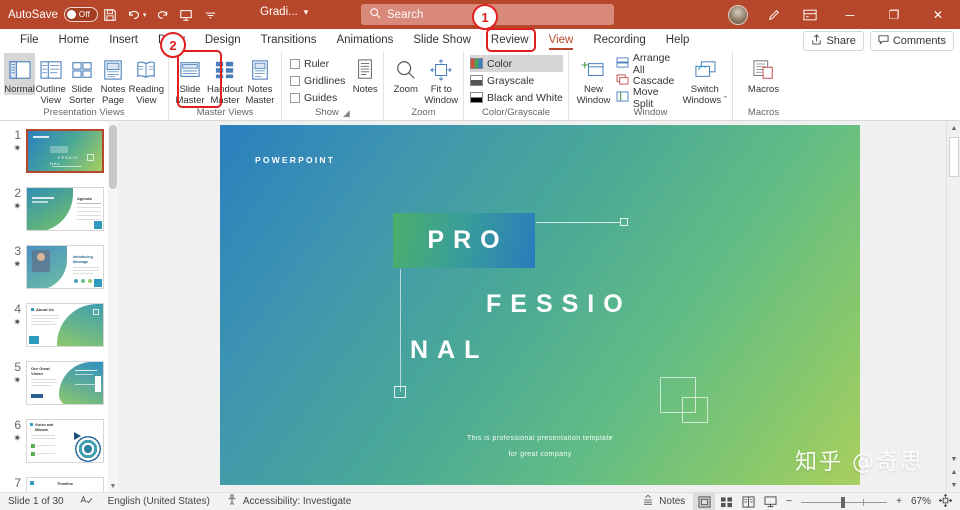 The image size is (960, 510). What do you see at coordinates (65, 441) in the screenshot?
I see `thumbnail-preview: Vision and Mission` at bounding box center [65, 441].